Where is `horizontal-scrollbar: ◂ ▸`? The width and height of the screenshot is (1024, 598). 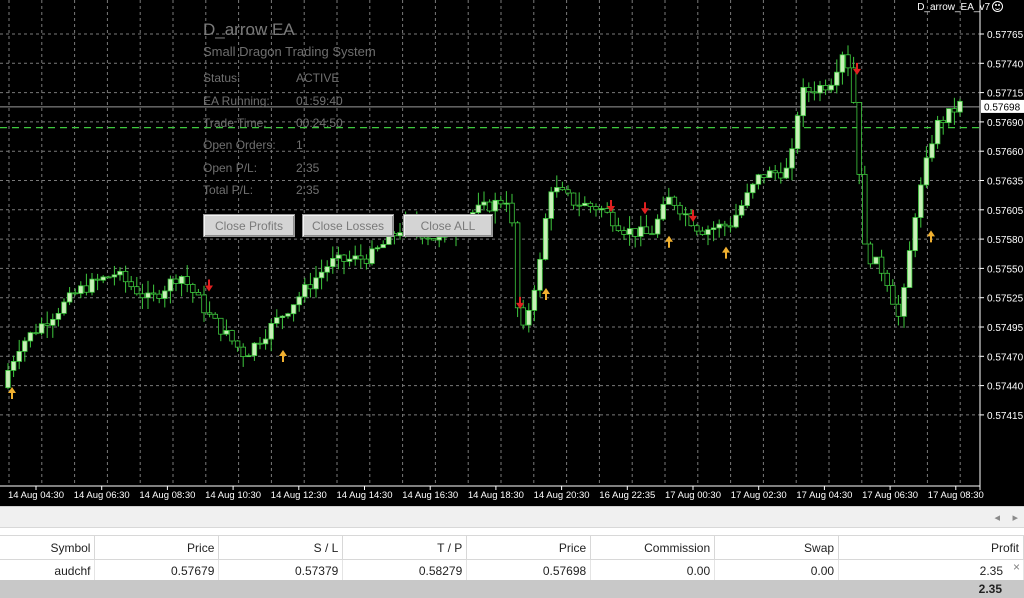 horizontal-scrollbar: ◂ ▸ is located at coordinates (512, 517).